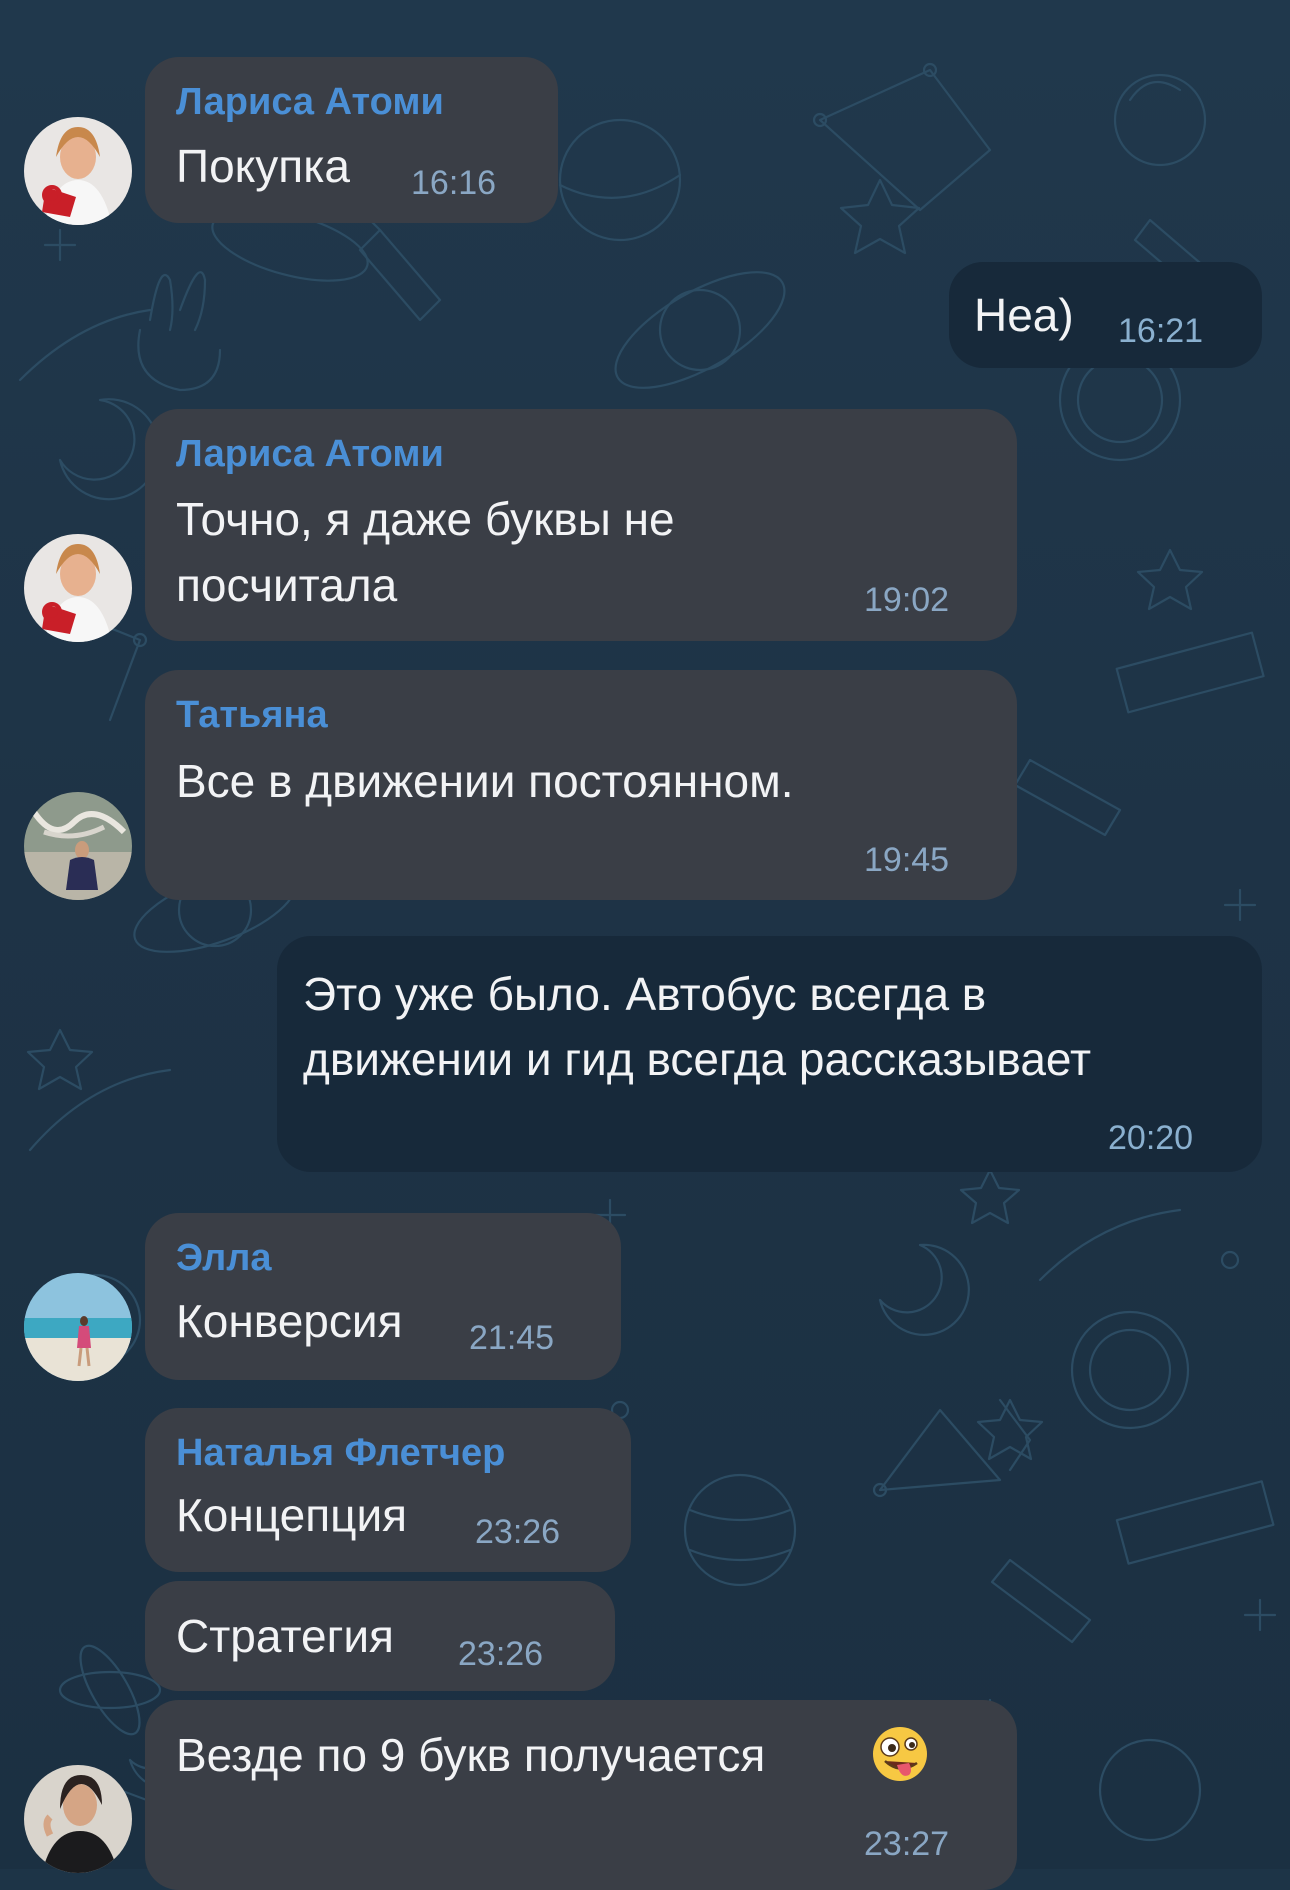  What do you see at coordinates (1105, 315) in the screenshot?
I see `message-bubble: Неа) 16:21` at bounding box center [1105, 315].